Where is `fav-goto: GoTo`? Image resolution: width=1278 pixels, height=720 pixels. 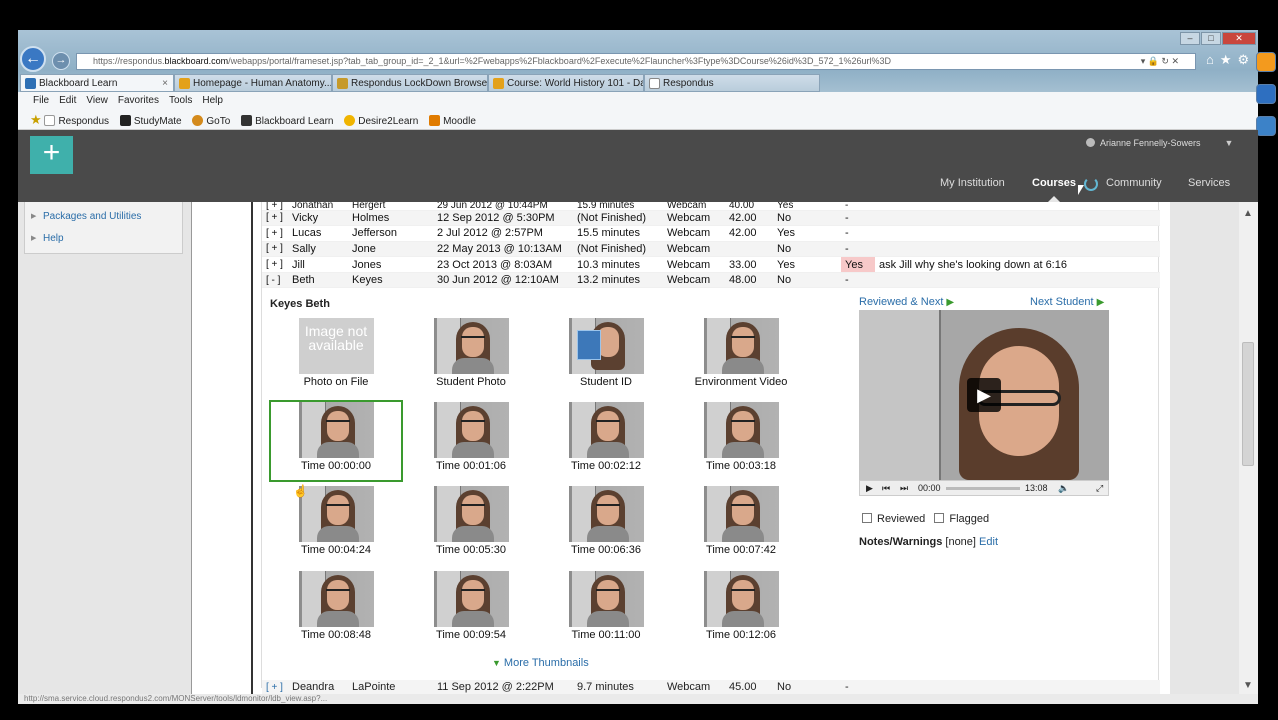 fav-goto: GoTo is located at coordinates (211, 122).